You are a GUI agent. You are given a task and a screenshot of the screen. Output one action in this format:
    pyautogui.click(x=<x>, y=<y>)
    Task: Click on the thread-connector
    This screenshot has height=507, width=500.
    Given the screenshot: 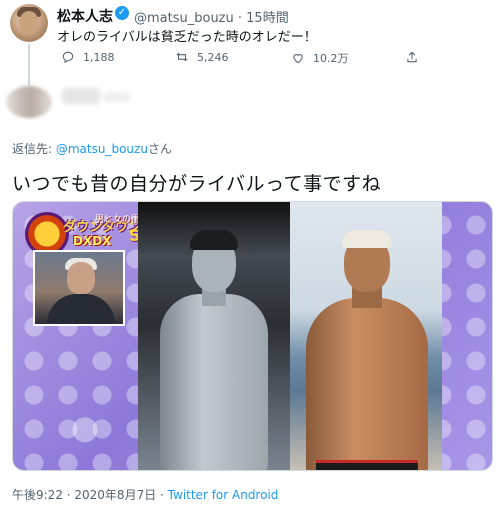 What is the action you would take?
    pyautogui.click(x=29, y=65)
    